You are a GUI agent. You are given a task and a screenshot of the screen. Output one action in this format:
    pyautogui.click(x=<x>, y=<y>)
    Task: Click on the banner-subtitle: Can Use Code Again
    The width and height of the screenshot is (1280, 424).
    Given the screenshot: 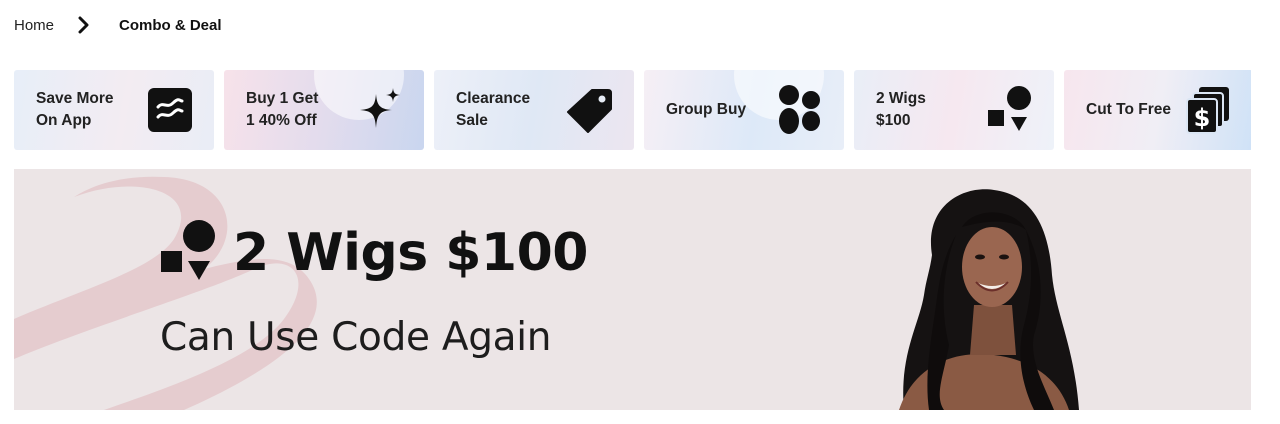 What is the action you would take?
    pyautogui.click(x=356, y=337)
    